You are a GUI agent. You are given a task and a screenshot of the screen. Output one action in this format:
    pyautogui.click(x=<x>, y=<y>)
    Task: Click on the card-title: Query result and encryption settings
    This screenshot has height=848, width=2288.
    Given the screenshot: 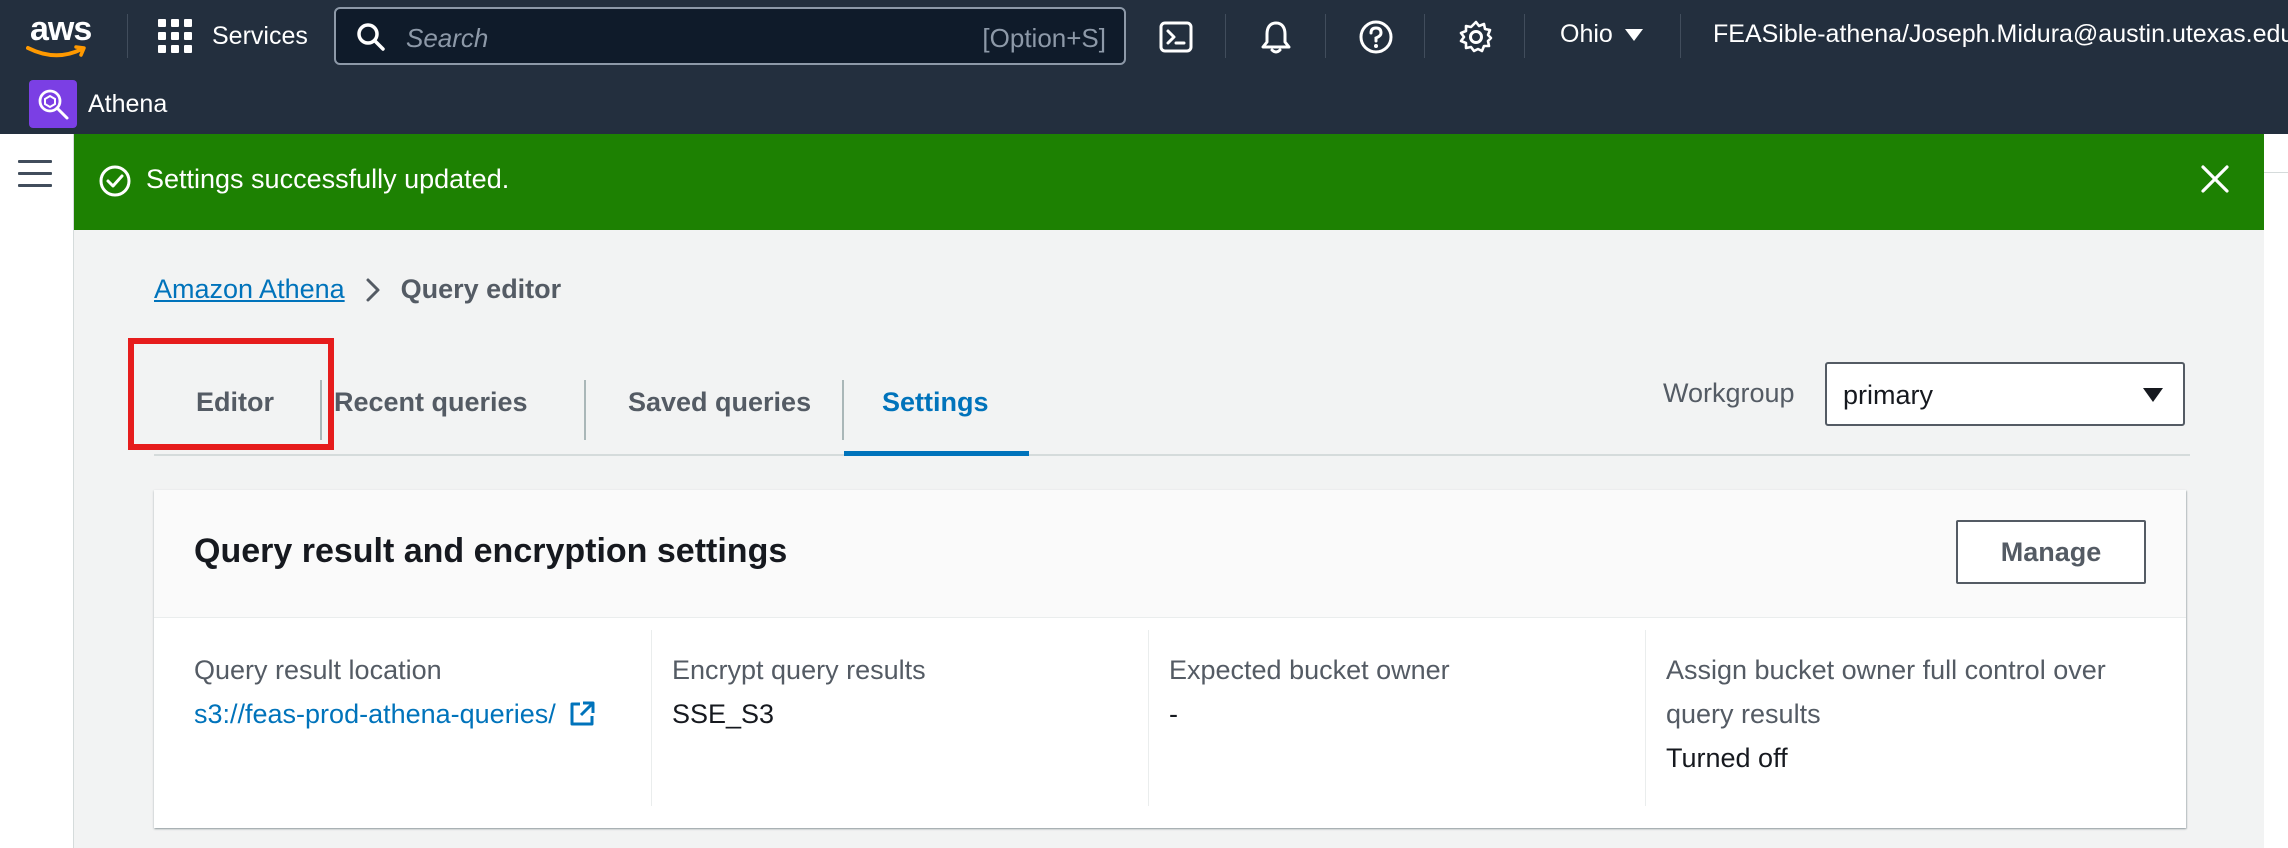 What is the action you would take?
    pyautogui.click(x=491, y=551)
    